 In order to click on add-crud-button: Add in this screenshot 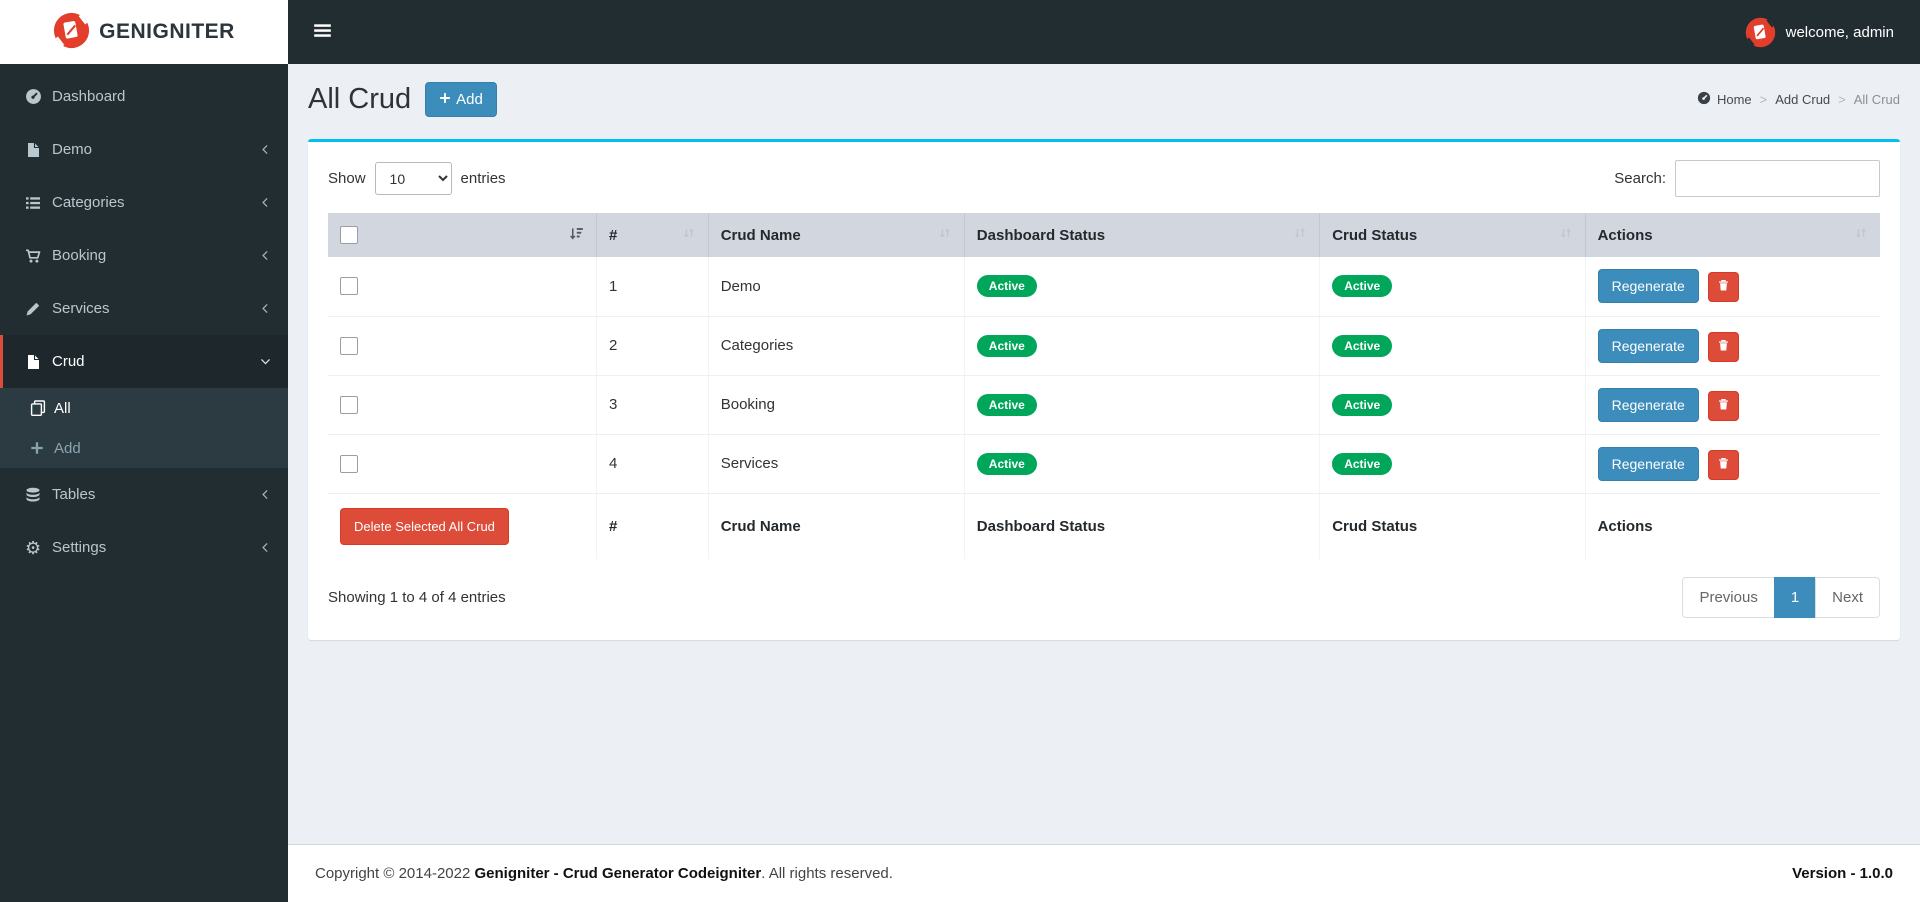, I will do `click(461, 99)`.